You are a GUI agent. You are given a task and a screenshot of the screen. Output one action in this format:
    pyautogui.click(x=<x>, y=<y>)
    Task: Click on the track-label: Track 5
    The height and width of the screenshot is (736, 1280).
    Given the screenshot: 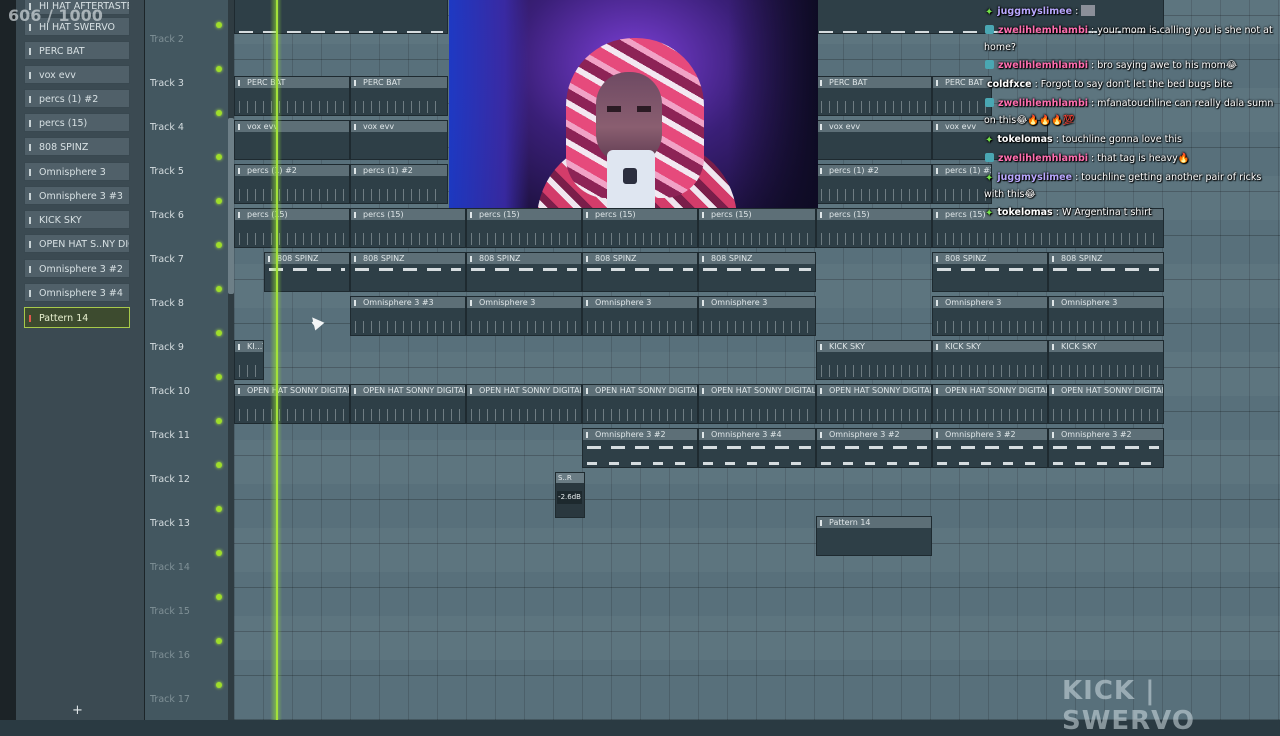 What is the action you would take?
    pyautogui.click(x=167, y=171)
    